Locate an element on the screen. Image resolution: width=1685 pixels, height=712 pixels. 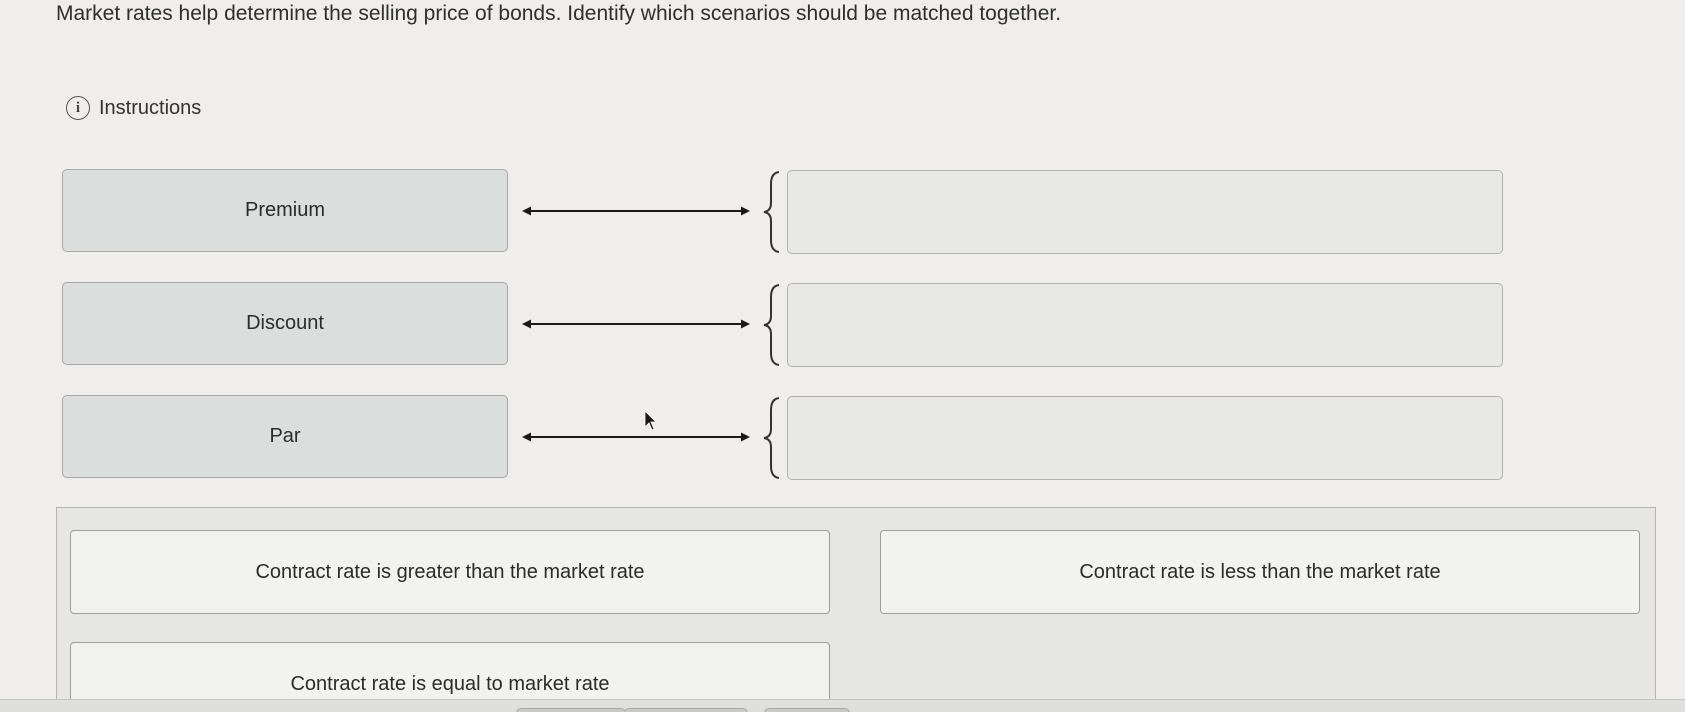
term-par: Par is located at coordinates (285, 436).